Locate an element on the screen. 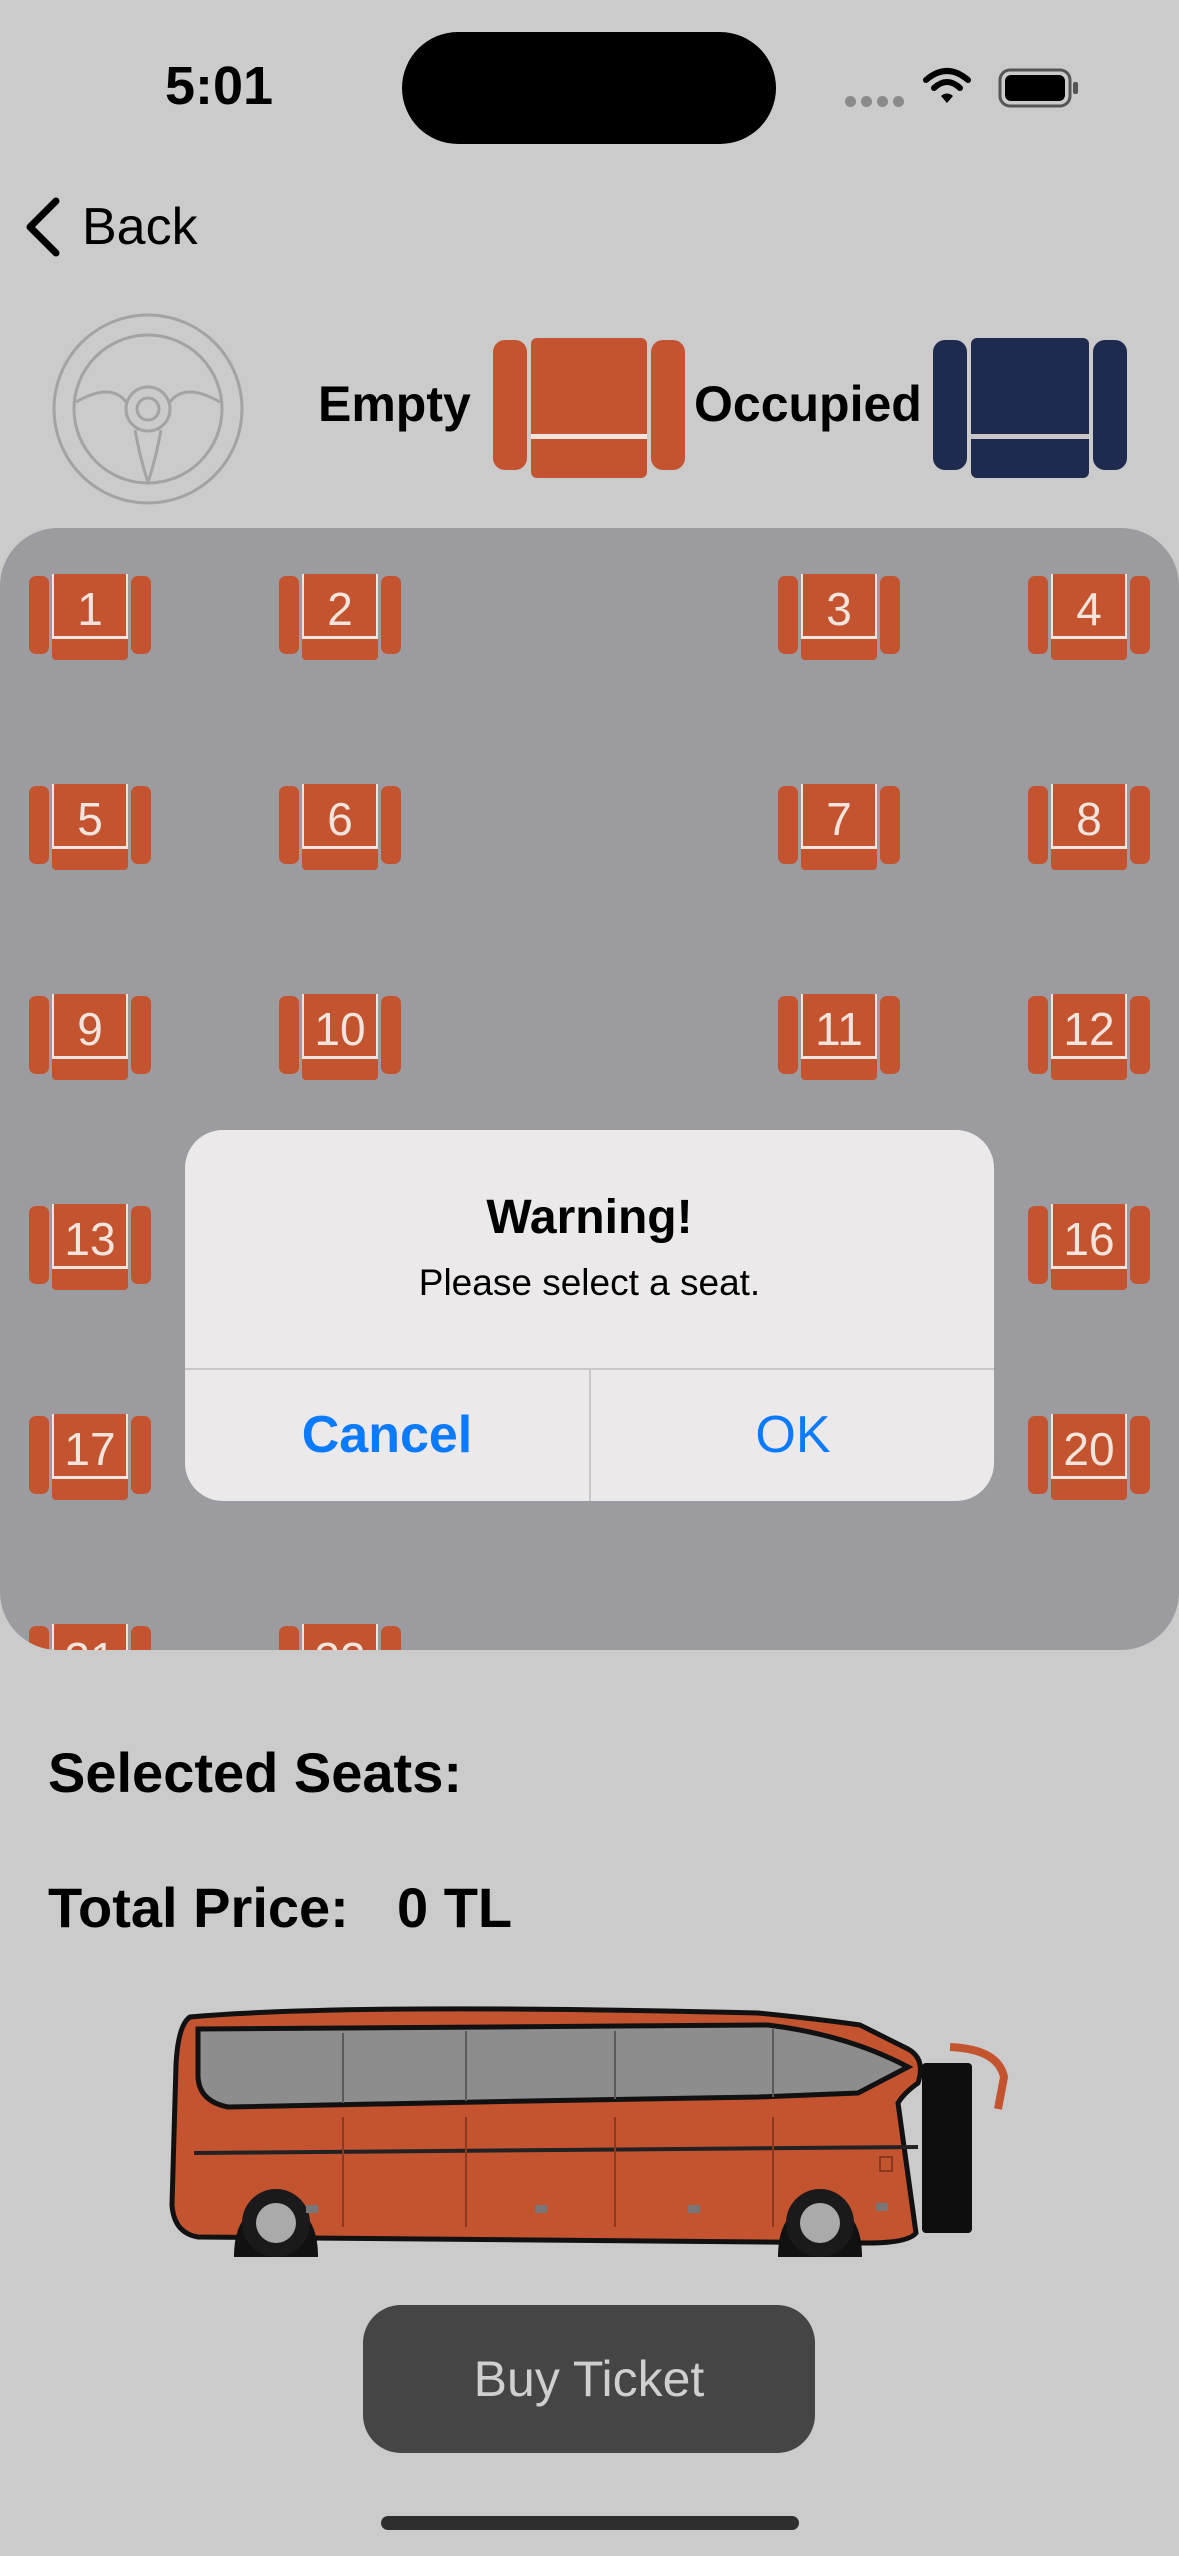 This screenshot has height=2556, width=1179. seat-number: 4 is located at coordinates (1089, 609).